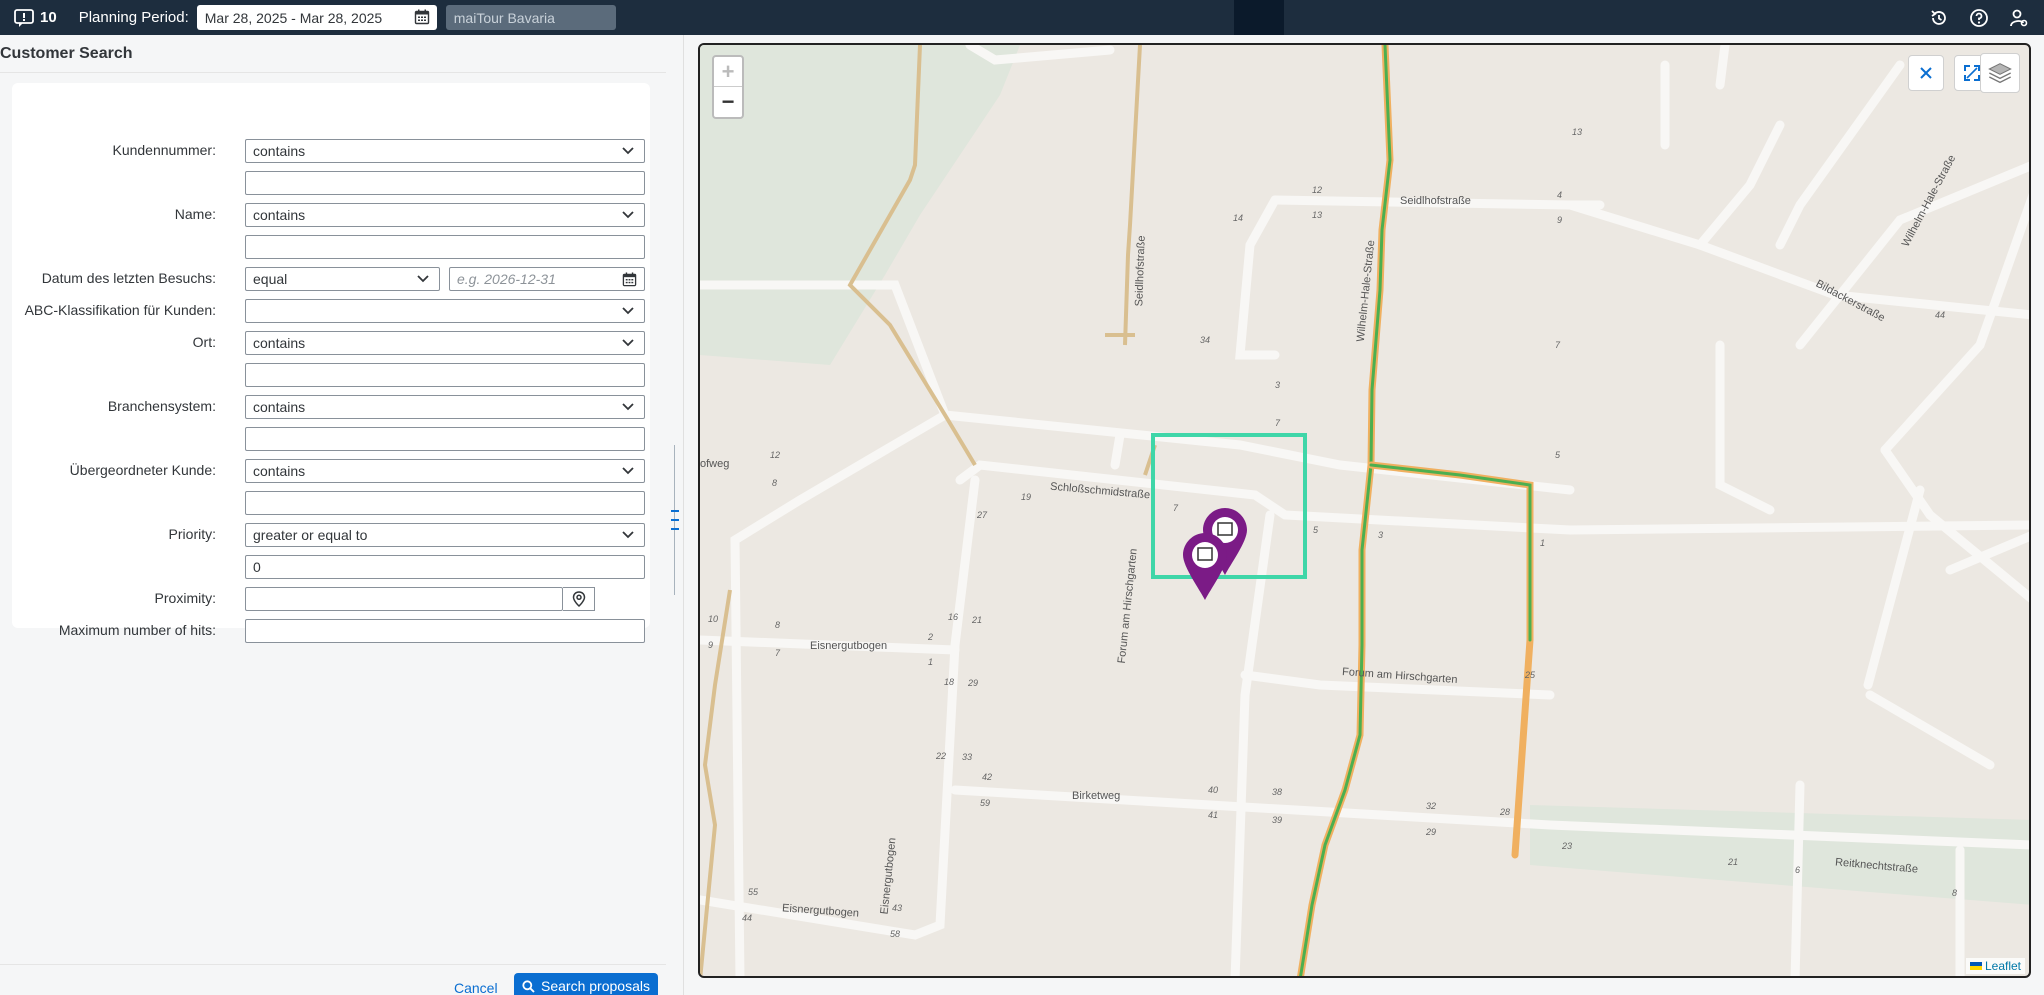  Describe the element at coordinates (1096, 796) in the screenshot. I see `street-label: Birketweg` at that location.